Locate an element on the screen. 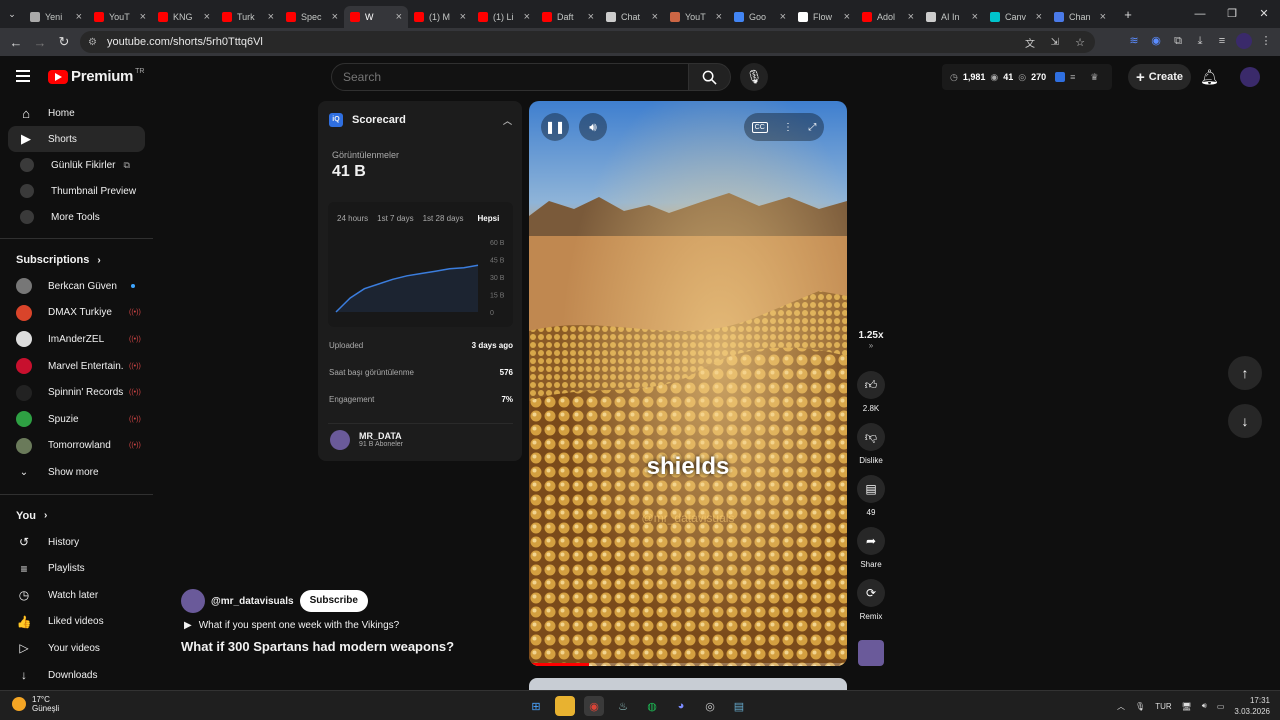 This screenshot has height=720, width=1280. subscription-item: Berkcan Güven is located at coordinates (76, 286).